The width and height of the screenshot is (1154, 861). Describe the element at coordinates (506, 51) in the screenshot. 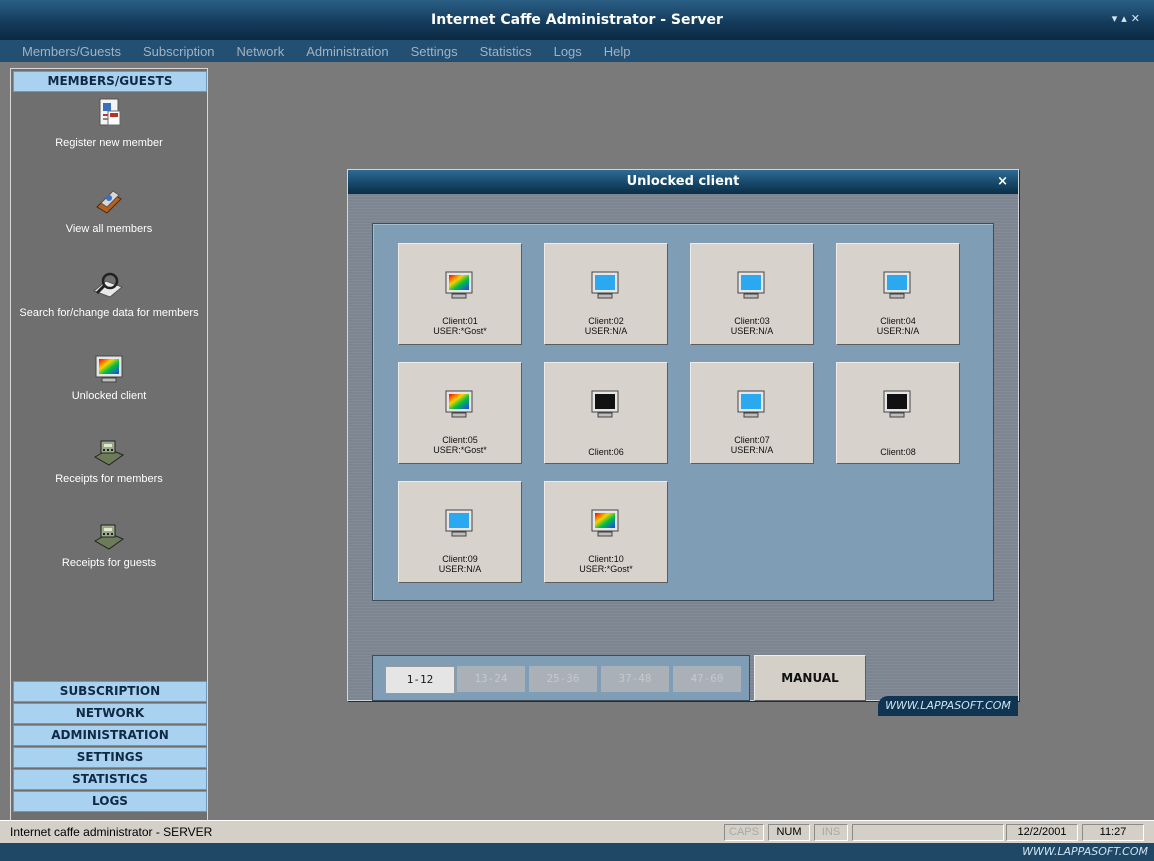

I see `menu-statistics: Statistics` at that location.